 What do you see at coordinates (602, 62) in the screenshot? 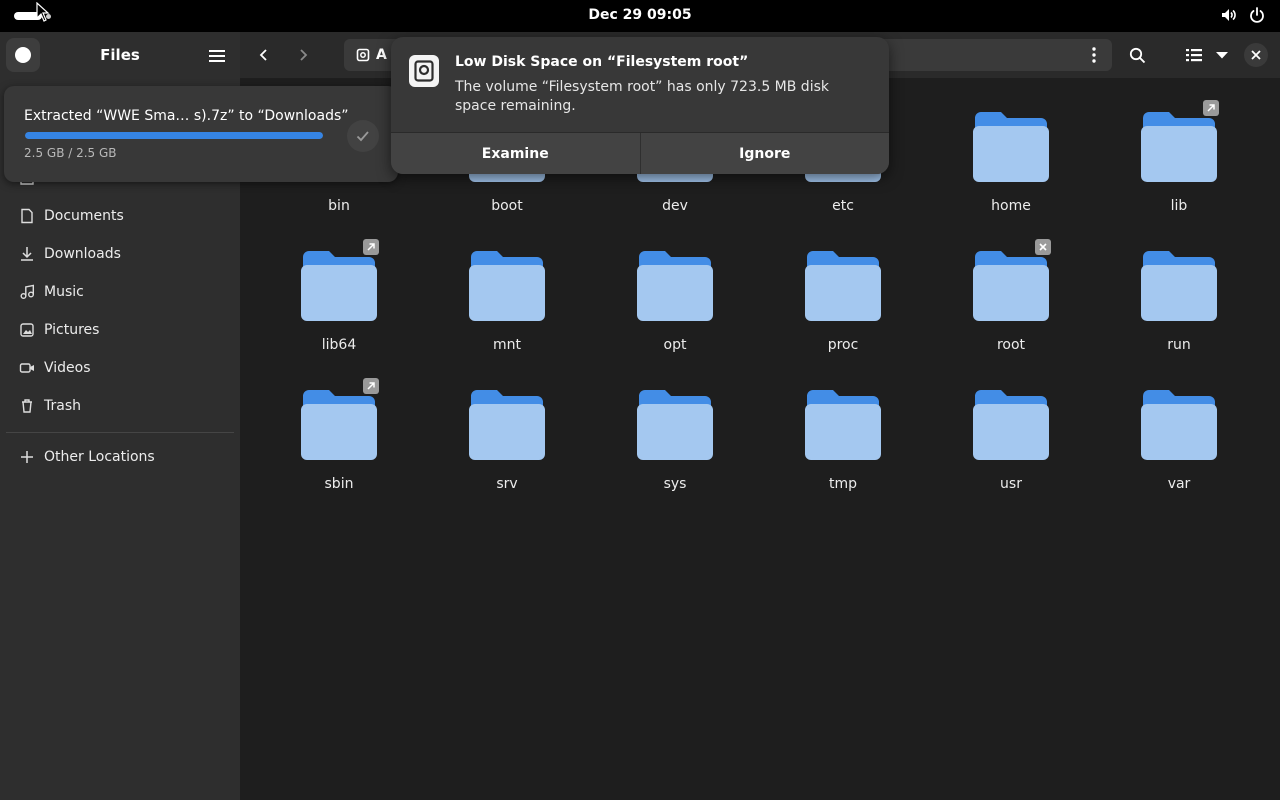
I see `notification-title: Low Disk Space on “Filesystem root”` at bounding box center [602, 62].